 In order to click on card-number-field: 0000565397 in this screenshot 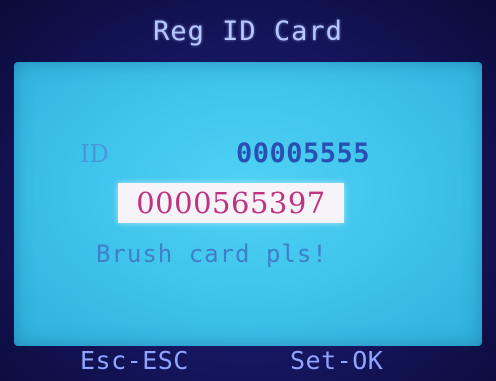, I will do `click(231, 203)`.